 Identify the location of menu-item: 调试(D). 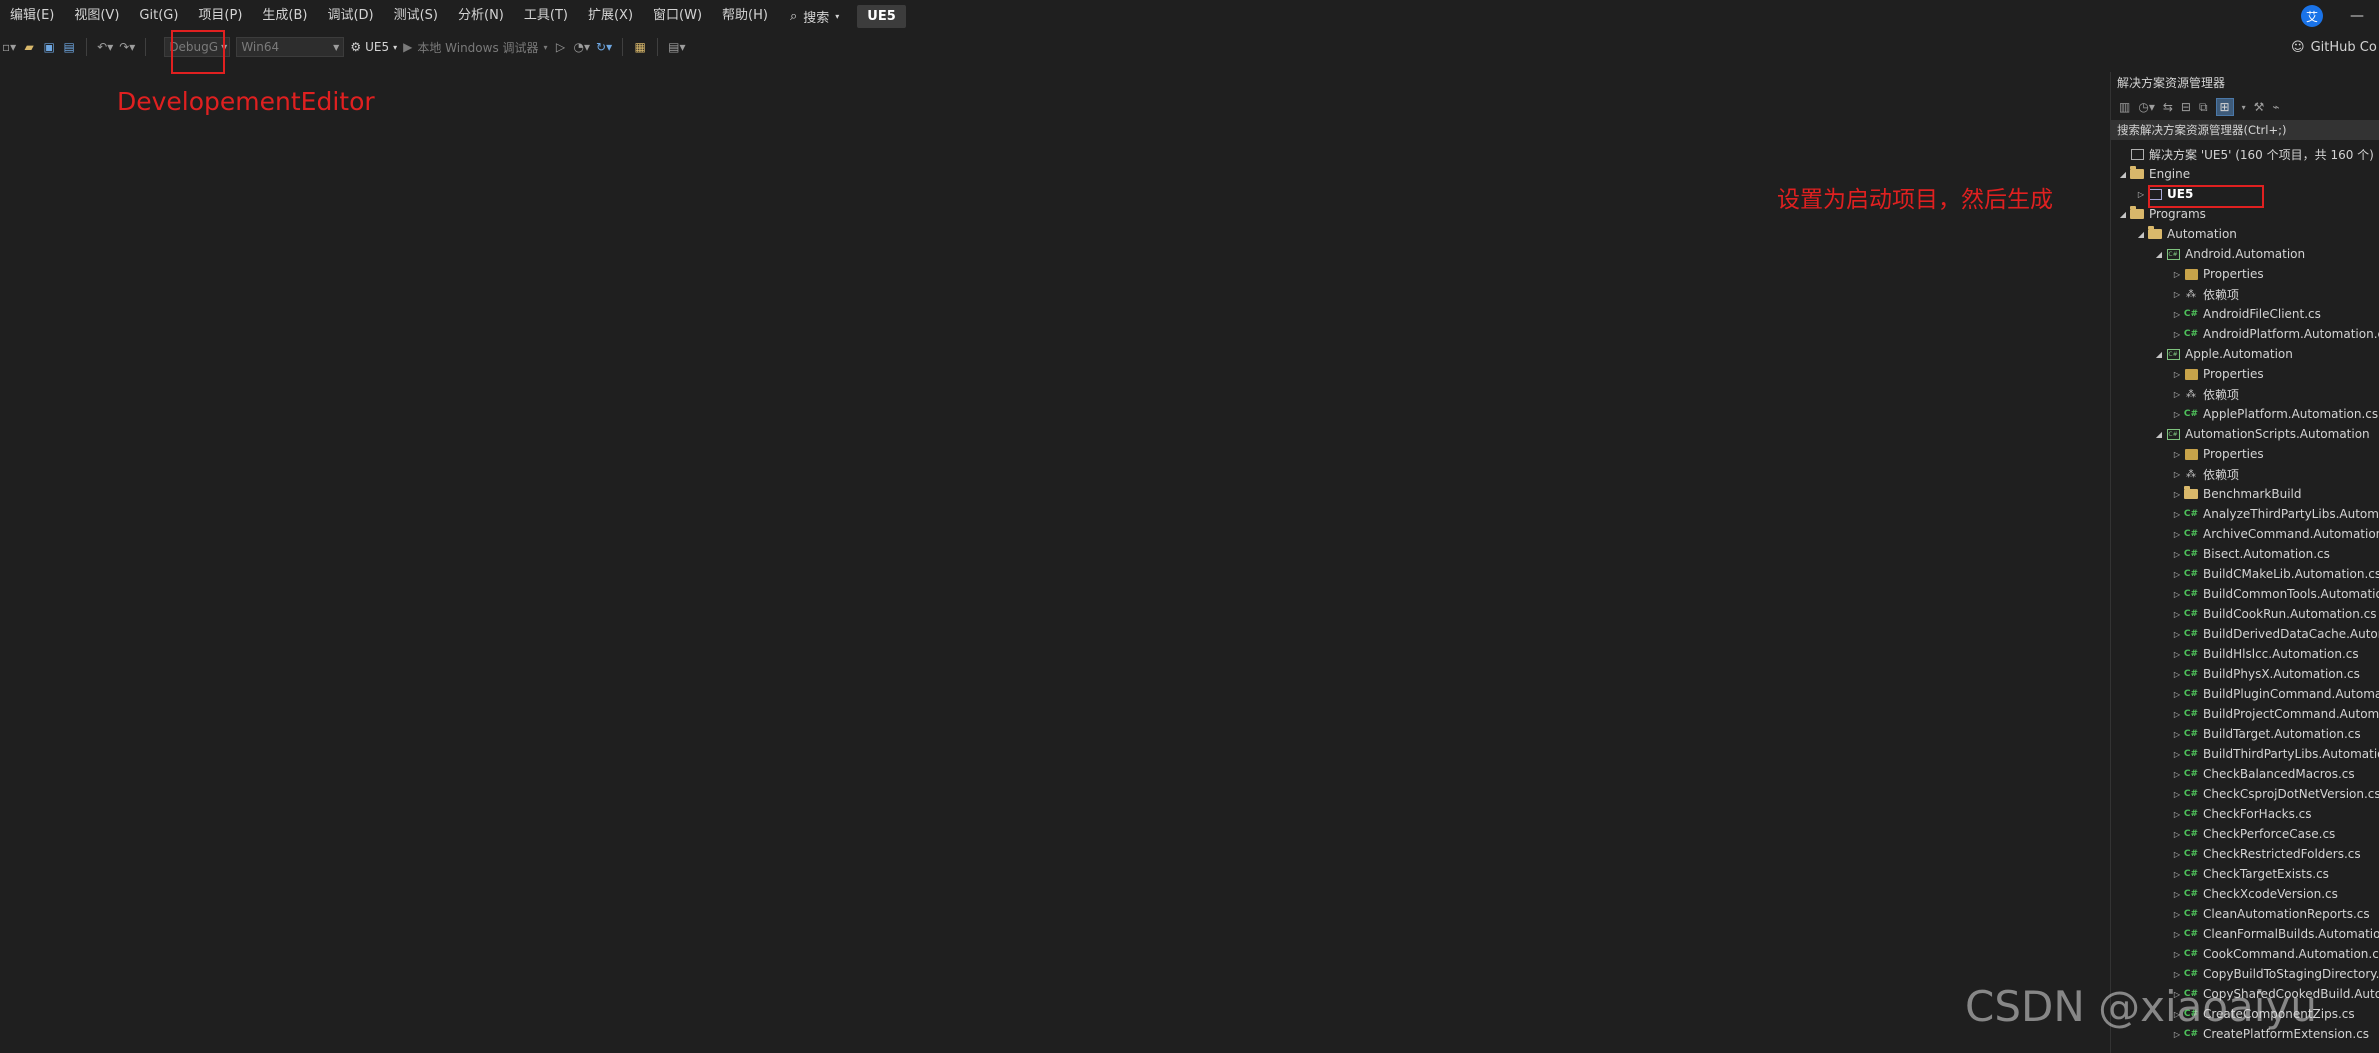
(350, 16).